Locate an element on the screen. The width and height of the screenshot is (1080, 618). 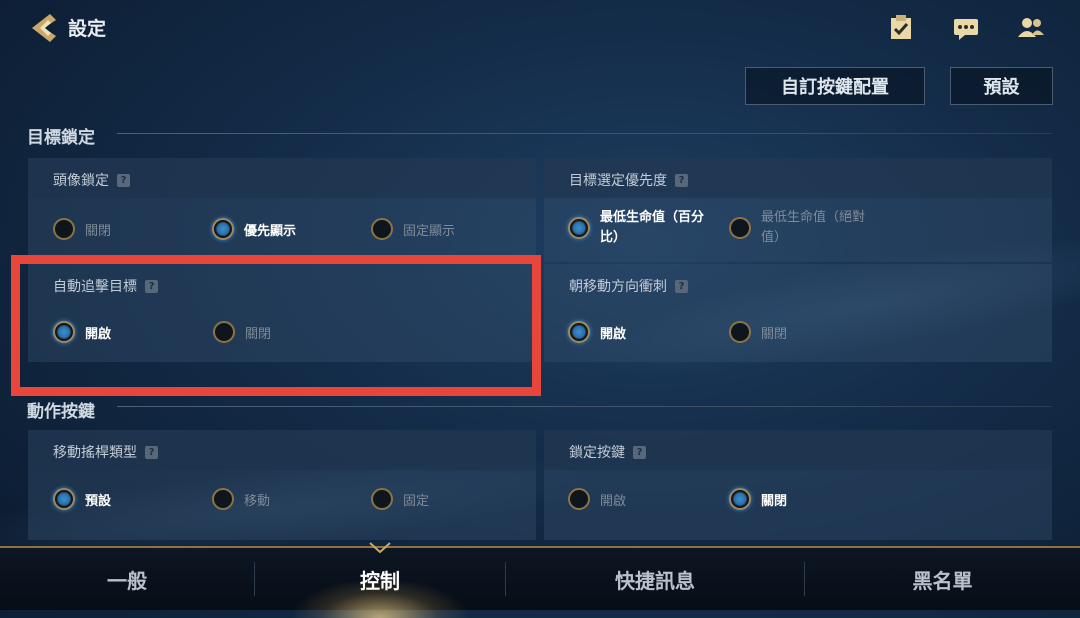
chat-button is located at coordinates (966, 28).